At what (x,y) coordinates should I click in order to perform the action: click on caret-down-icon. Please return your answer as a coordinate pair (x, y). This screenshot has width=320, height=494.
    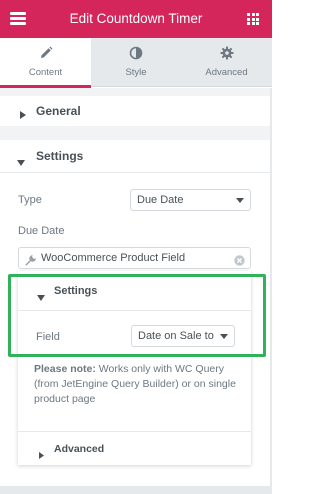
    Looking at the image, I should click on (240, 200).